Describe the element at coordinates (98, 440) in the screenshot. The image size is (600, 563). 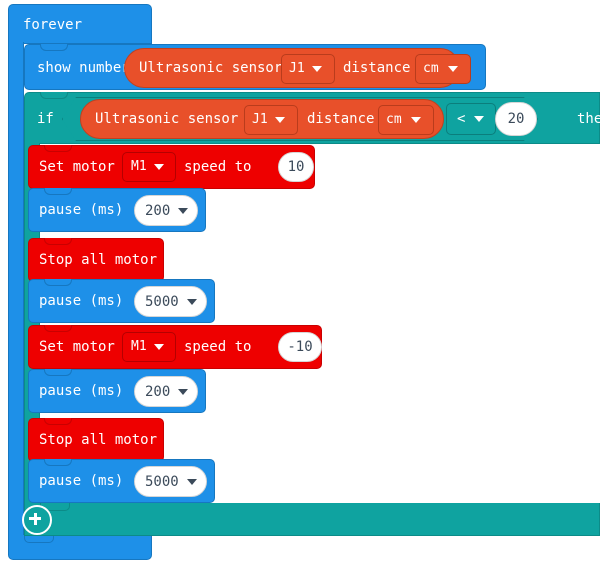
I see `stop-all-motor-label-2: Stop all motor` at that location.